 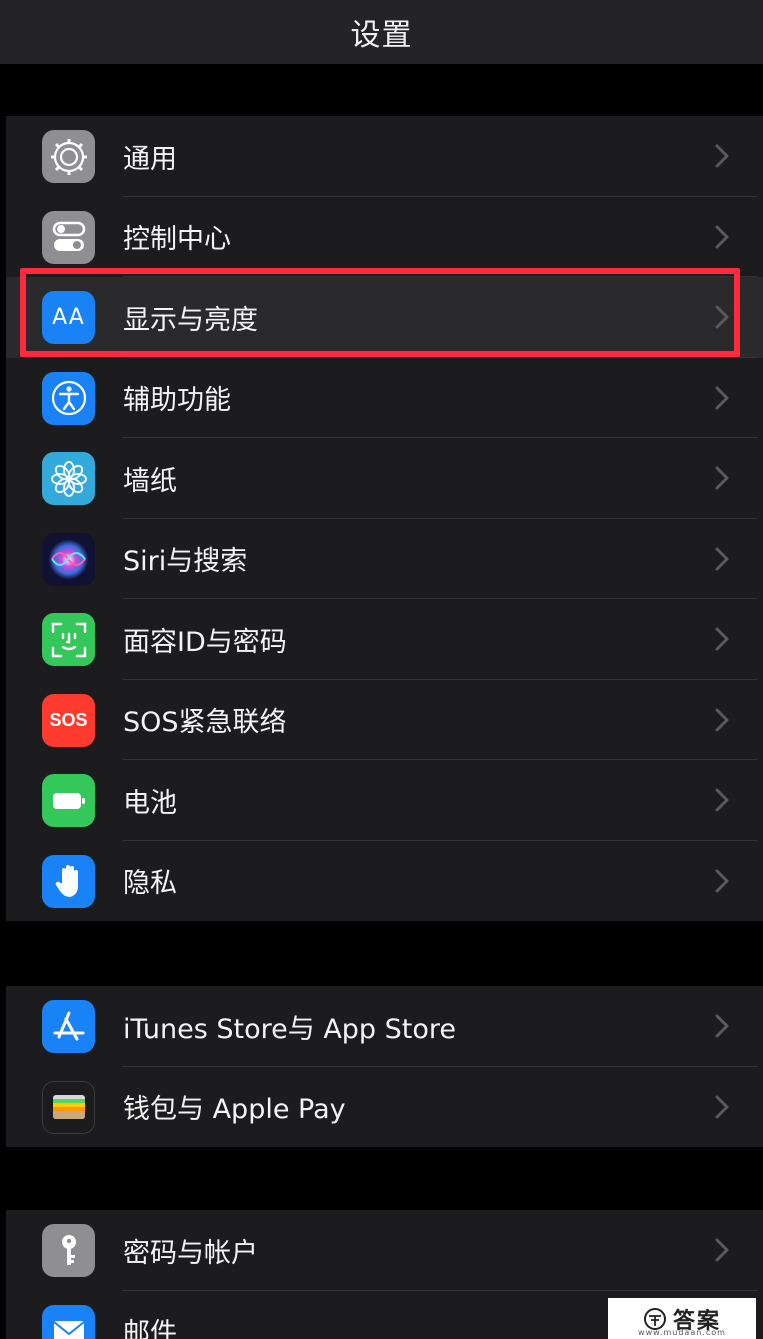 I want to click on mail-icon, so click(x=68, y=1321).